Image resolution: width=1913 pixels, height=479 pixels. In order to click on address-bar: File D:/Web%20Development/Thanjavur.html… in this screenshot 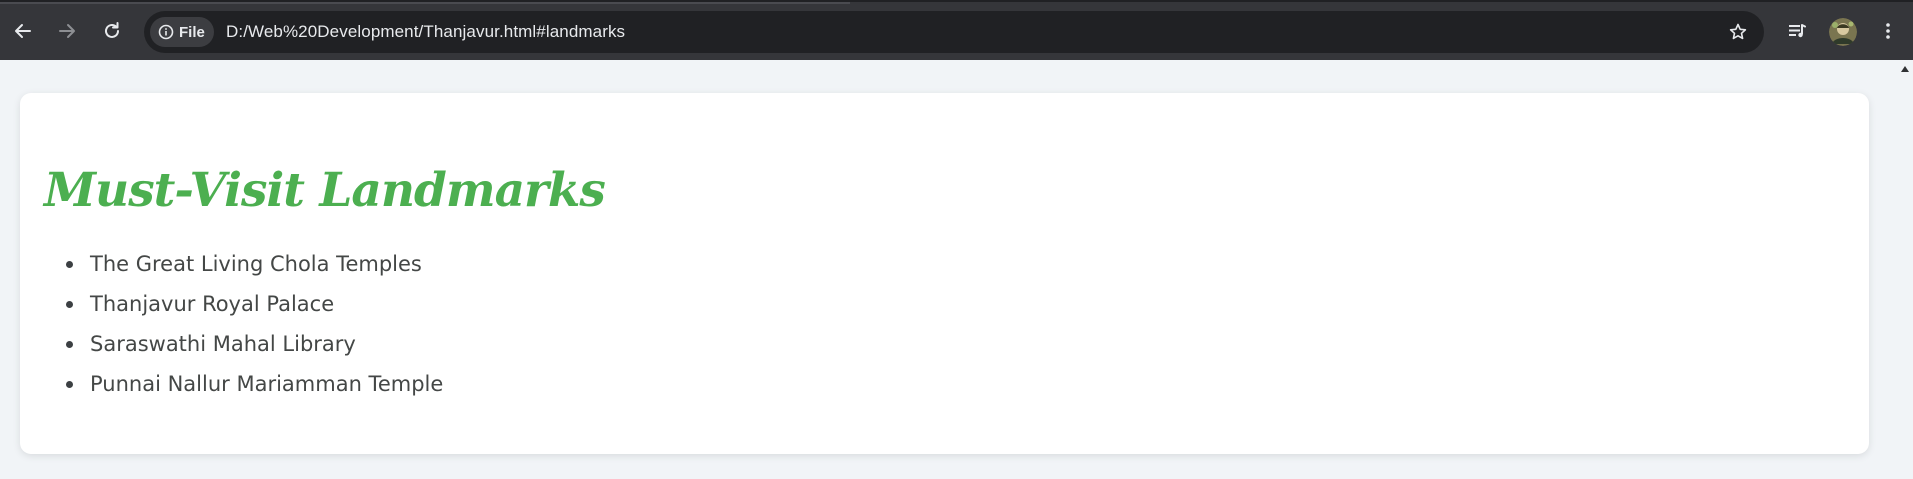, I will do `click(954, 32)`.